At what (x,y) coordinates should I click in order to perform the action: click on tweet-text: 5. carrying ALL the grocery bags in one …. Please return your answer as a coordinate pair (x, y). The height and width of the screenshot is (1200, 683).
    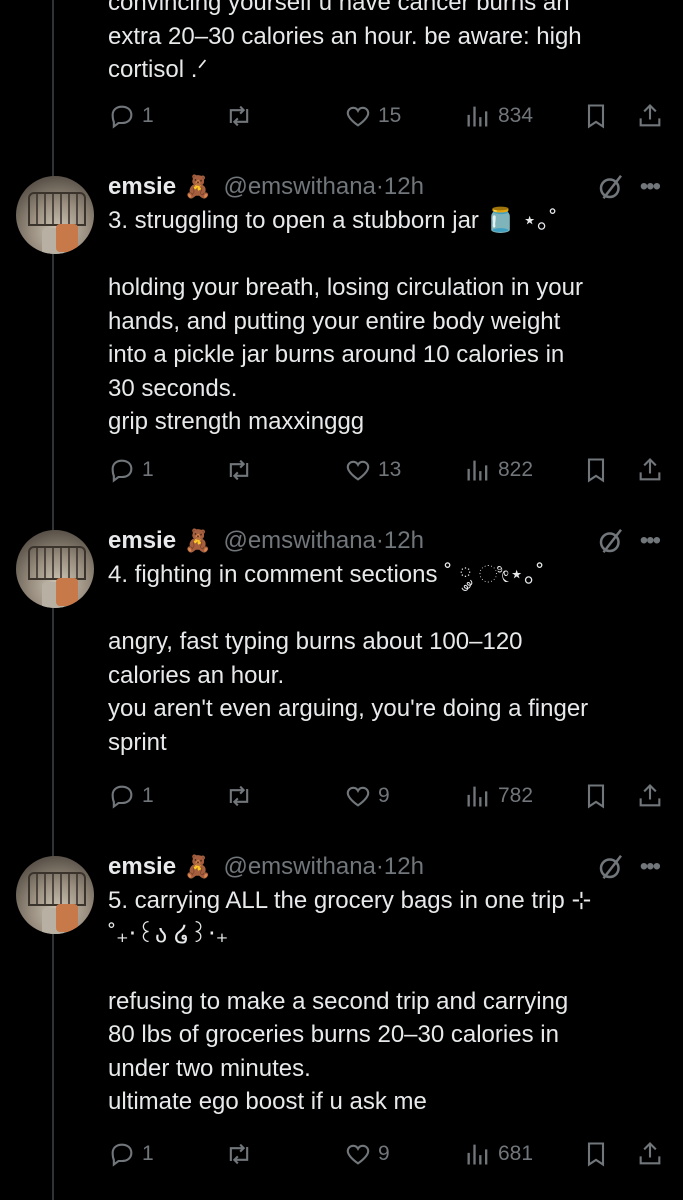
    Looking at the image, I should click on (350, 1001).